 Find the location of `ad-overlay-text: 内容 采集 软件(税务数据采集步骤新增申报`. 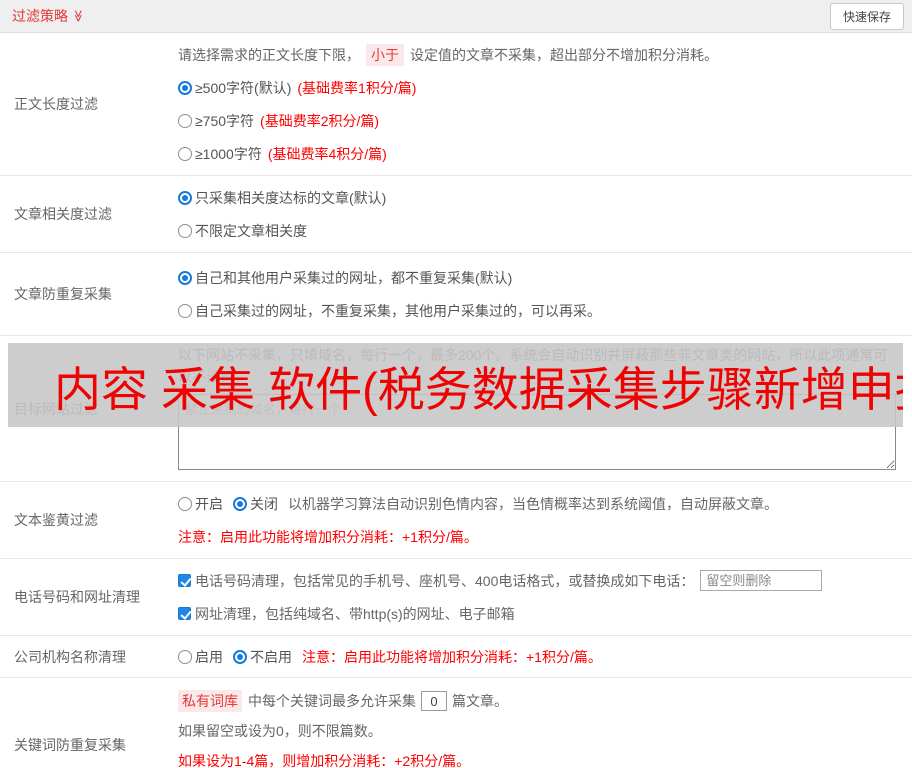

ad-overlay-text: 内容 采集 软件(税务数据采集步骤新增申报 is located at coordinates (478, 389).